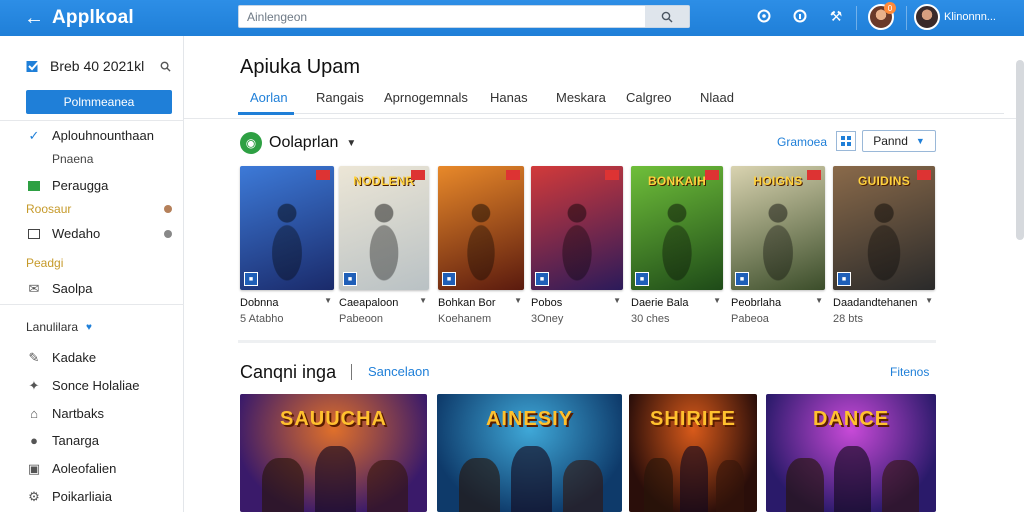  I want to click on sidebar-item: Wedaho, so click(99, 233).